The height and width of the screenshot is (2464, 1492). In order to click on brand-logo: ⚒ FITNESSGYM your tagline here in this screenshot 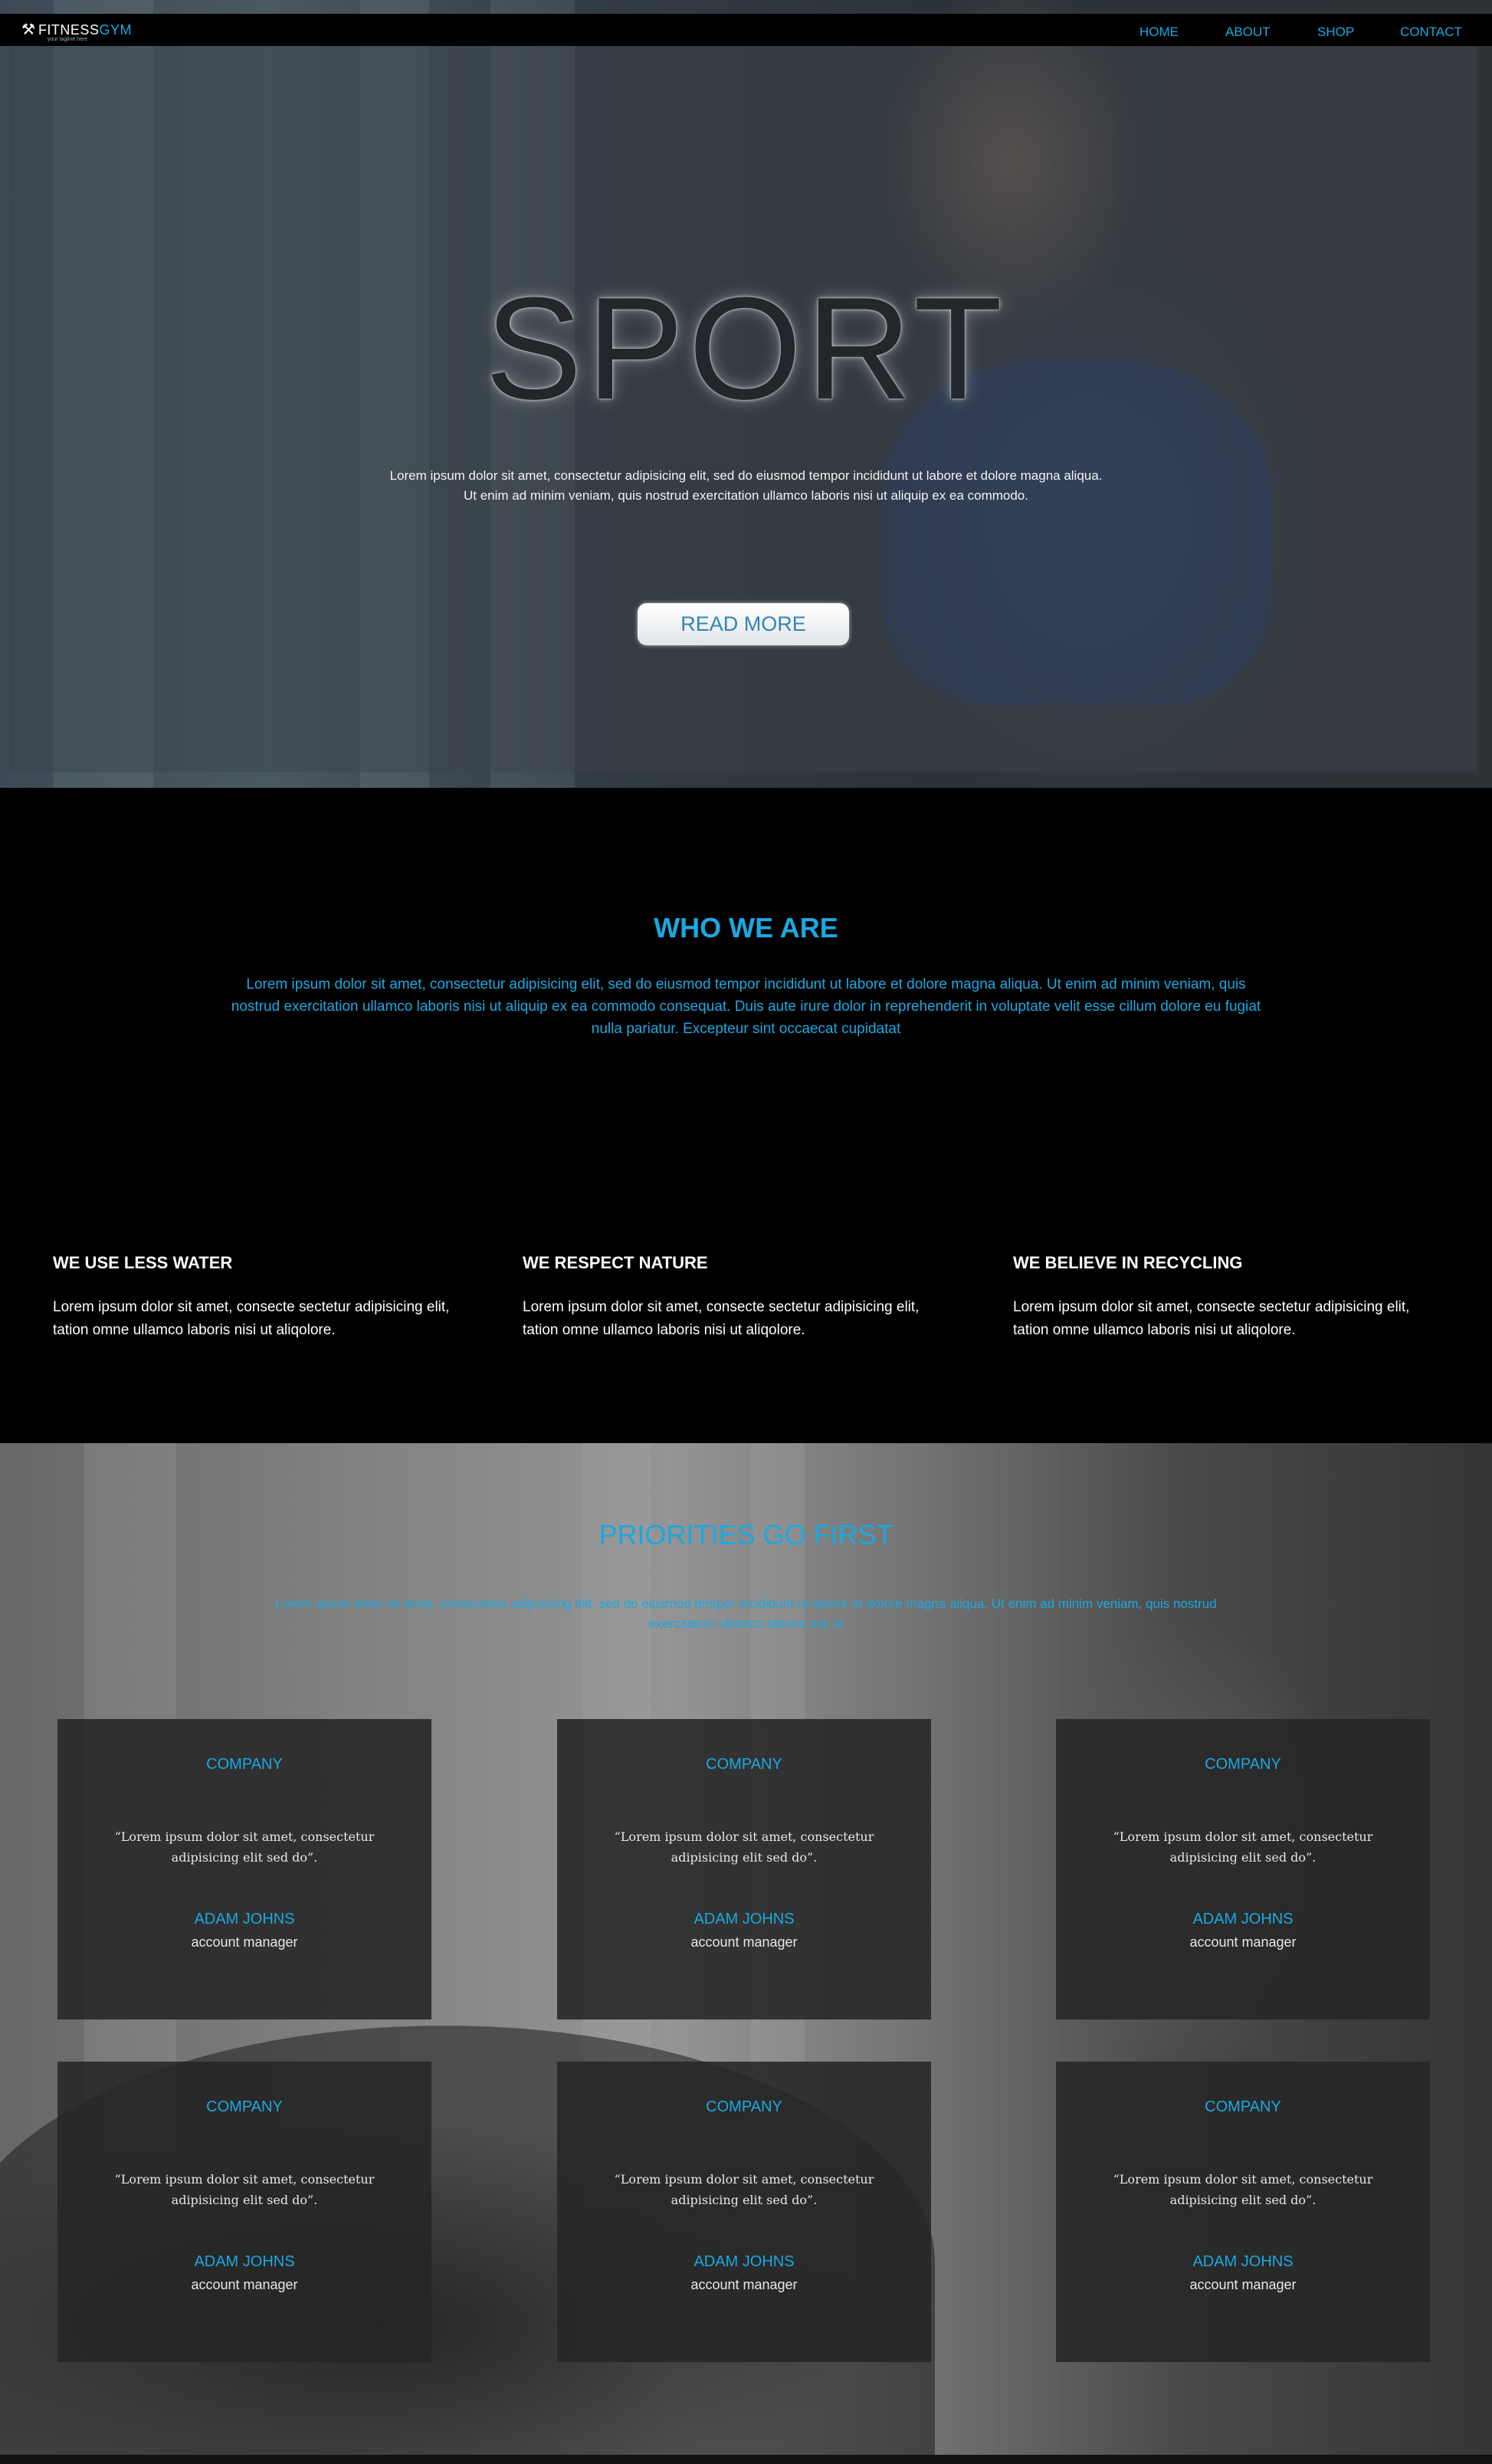, I will do `click(76, 32)`.